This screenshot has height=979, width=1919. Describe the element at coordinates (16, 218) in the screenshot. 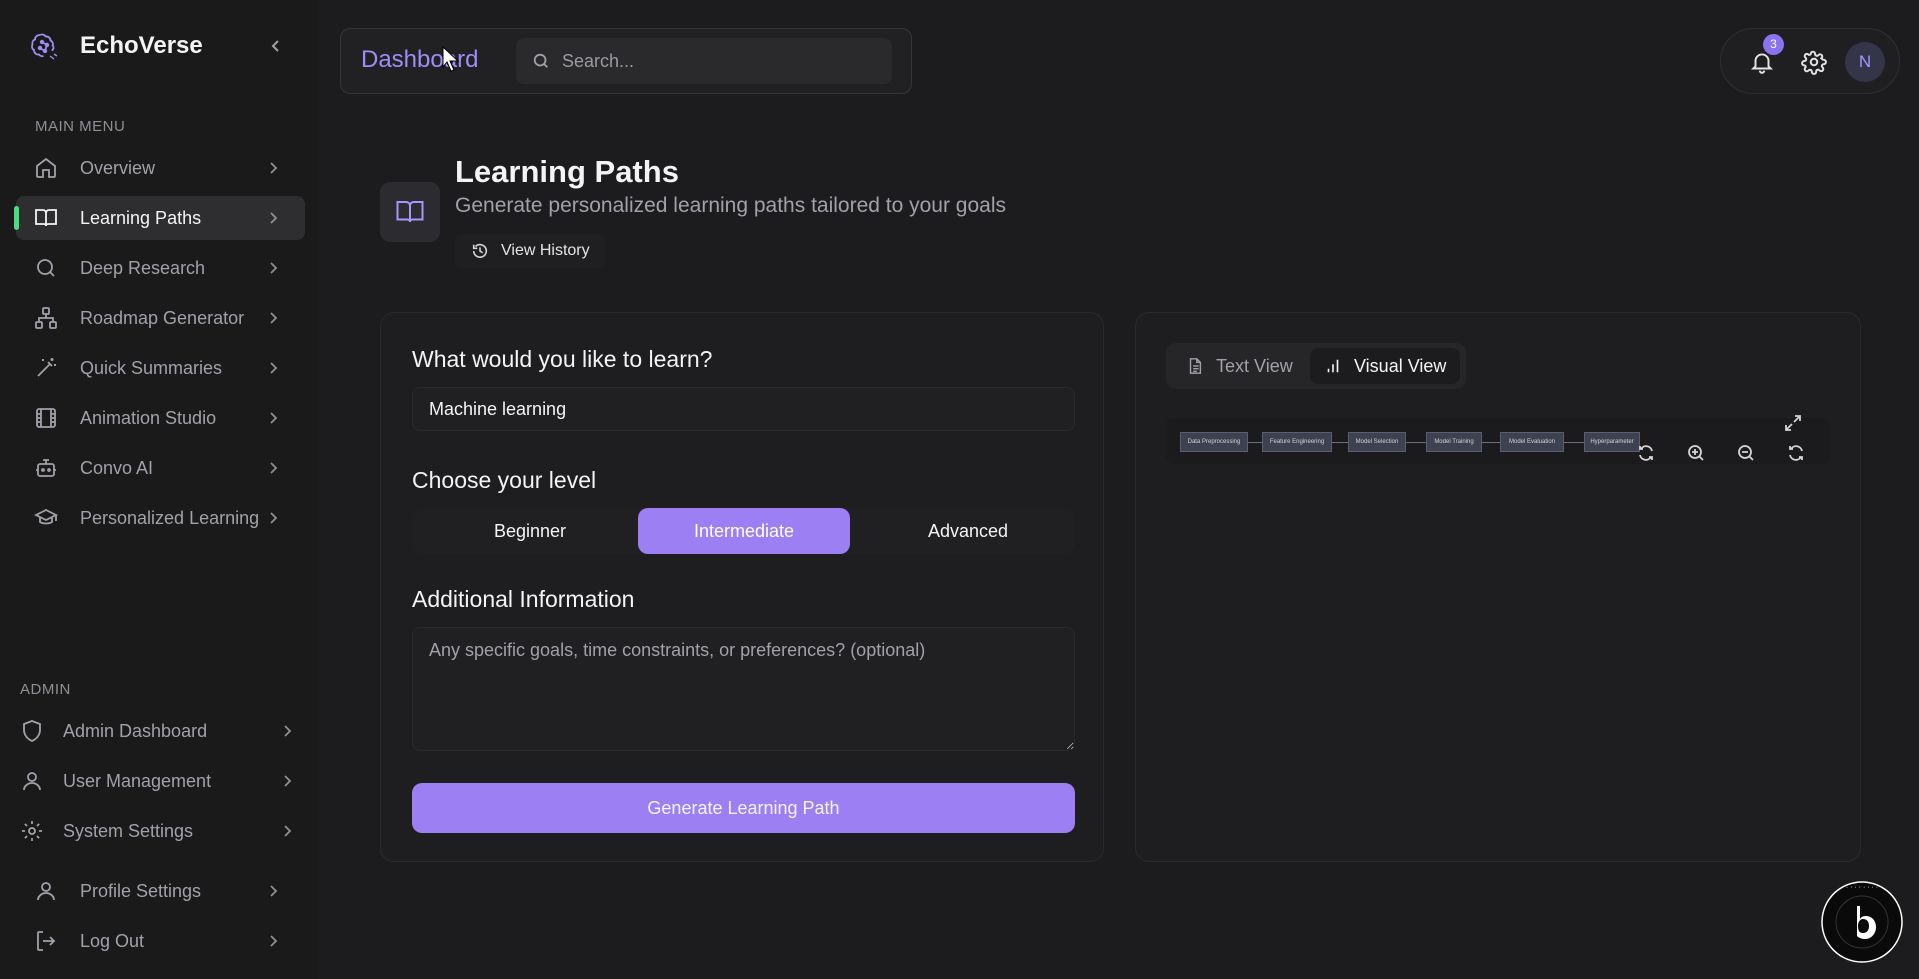

I see `active-indicator` at that location.